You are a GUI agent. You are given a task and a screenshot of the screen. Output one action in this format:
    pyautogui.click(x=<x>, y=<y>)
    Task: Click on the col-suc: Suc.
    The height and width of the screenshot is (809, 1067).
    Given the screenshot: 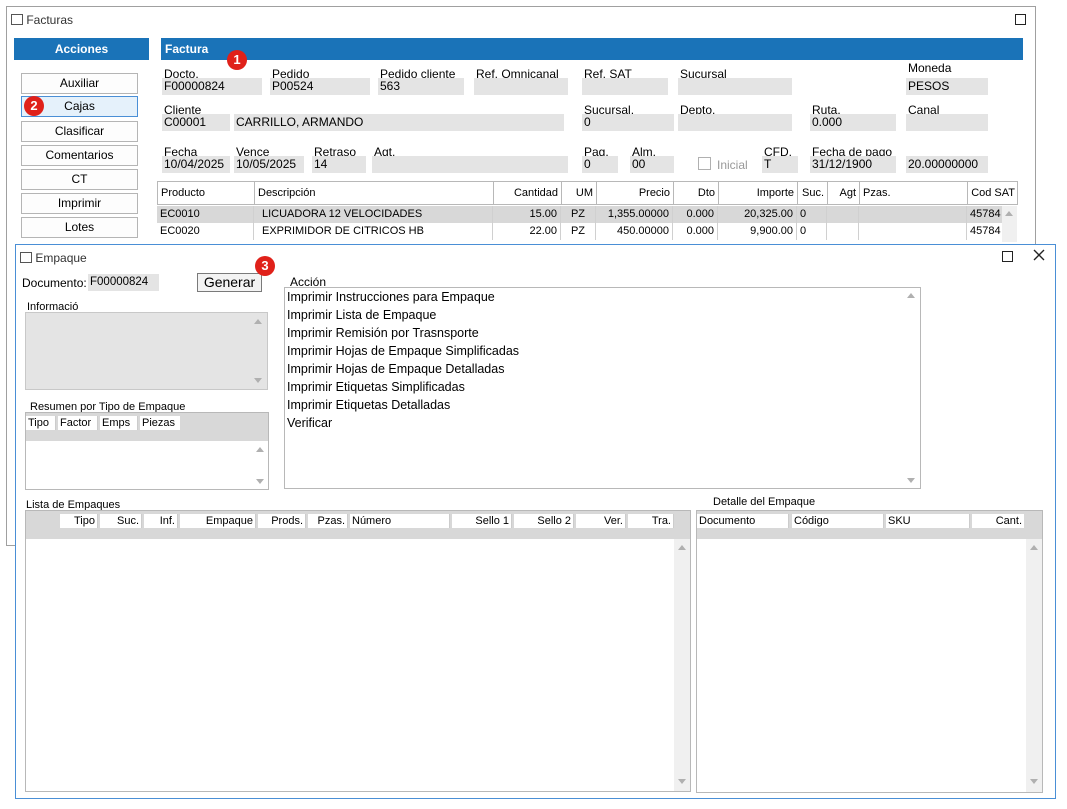 What is the action you would take?
    pyautogui.click(x=813, y=193)
    